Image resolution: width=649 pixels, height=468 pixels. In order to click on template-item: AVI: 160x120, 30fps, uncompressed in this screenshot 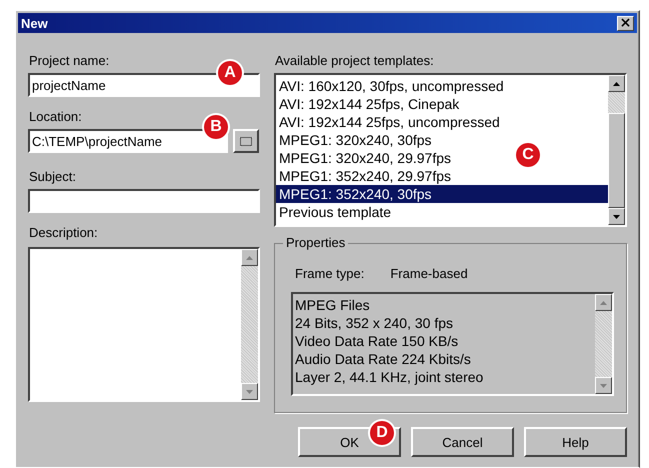, I will do `click(391, 86)`.